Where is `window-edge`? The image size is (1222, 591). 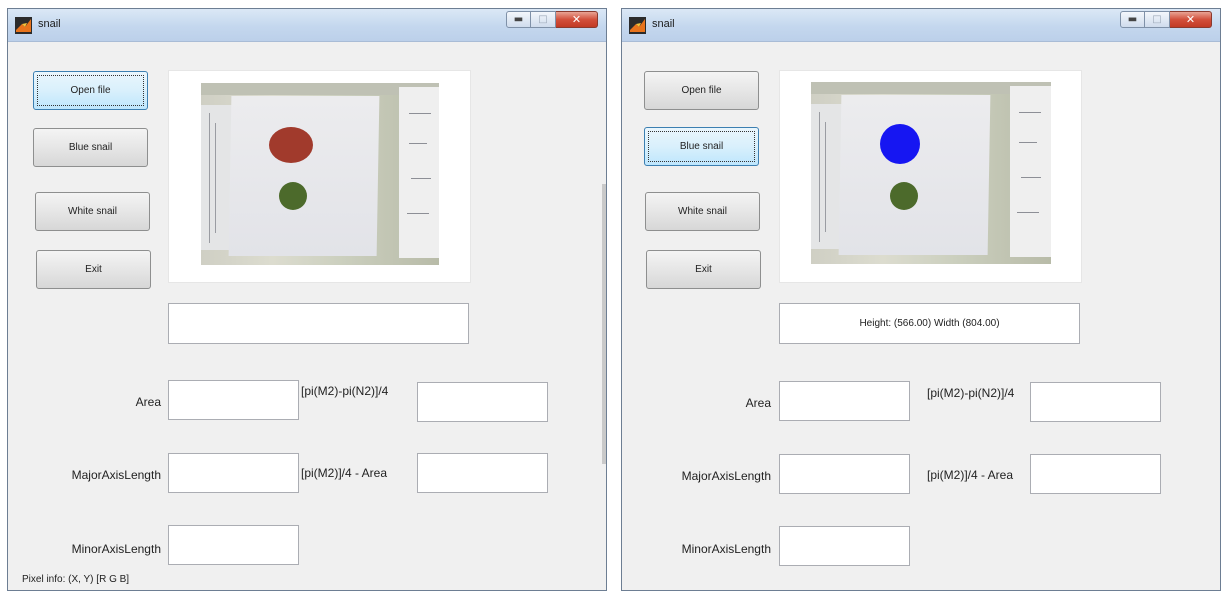
window-edge is located at coordinates (604, 324).